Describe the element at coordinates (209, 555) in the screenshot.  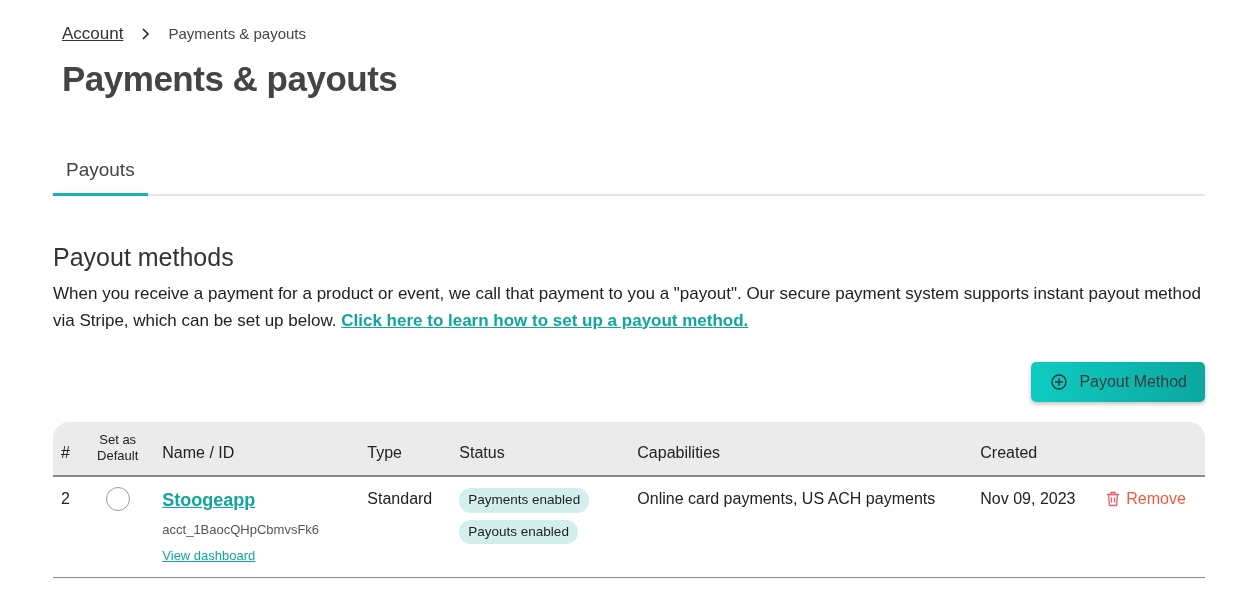
I see `dashboard-link: View dashboard` at that location.